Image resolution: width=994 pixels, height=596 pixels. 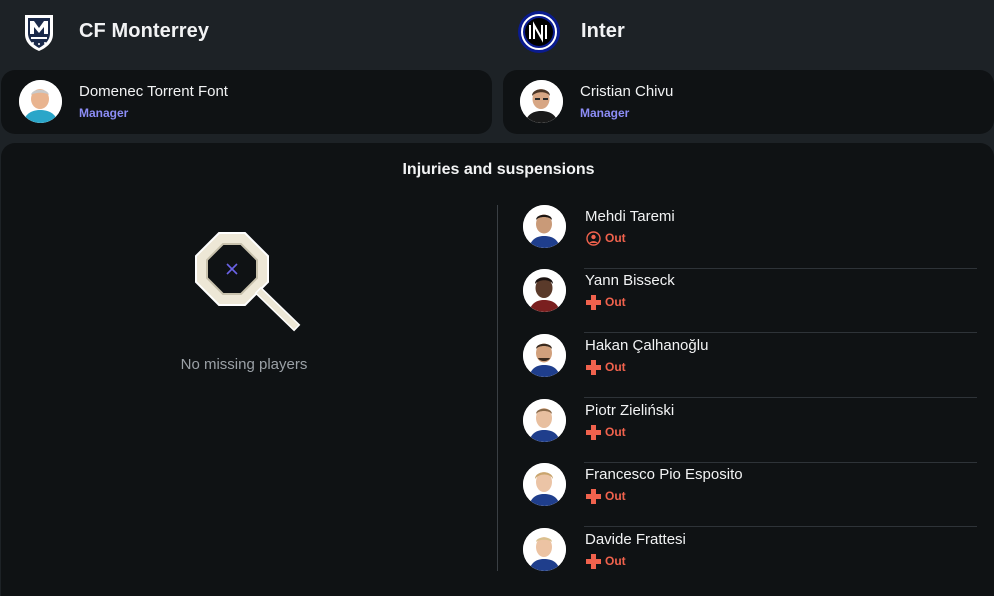 I want to click on panel-divider, so click(x=497, y=388).